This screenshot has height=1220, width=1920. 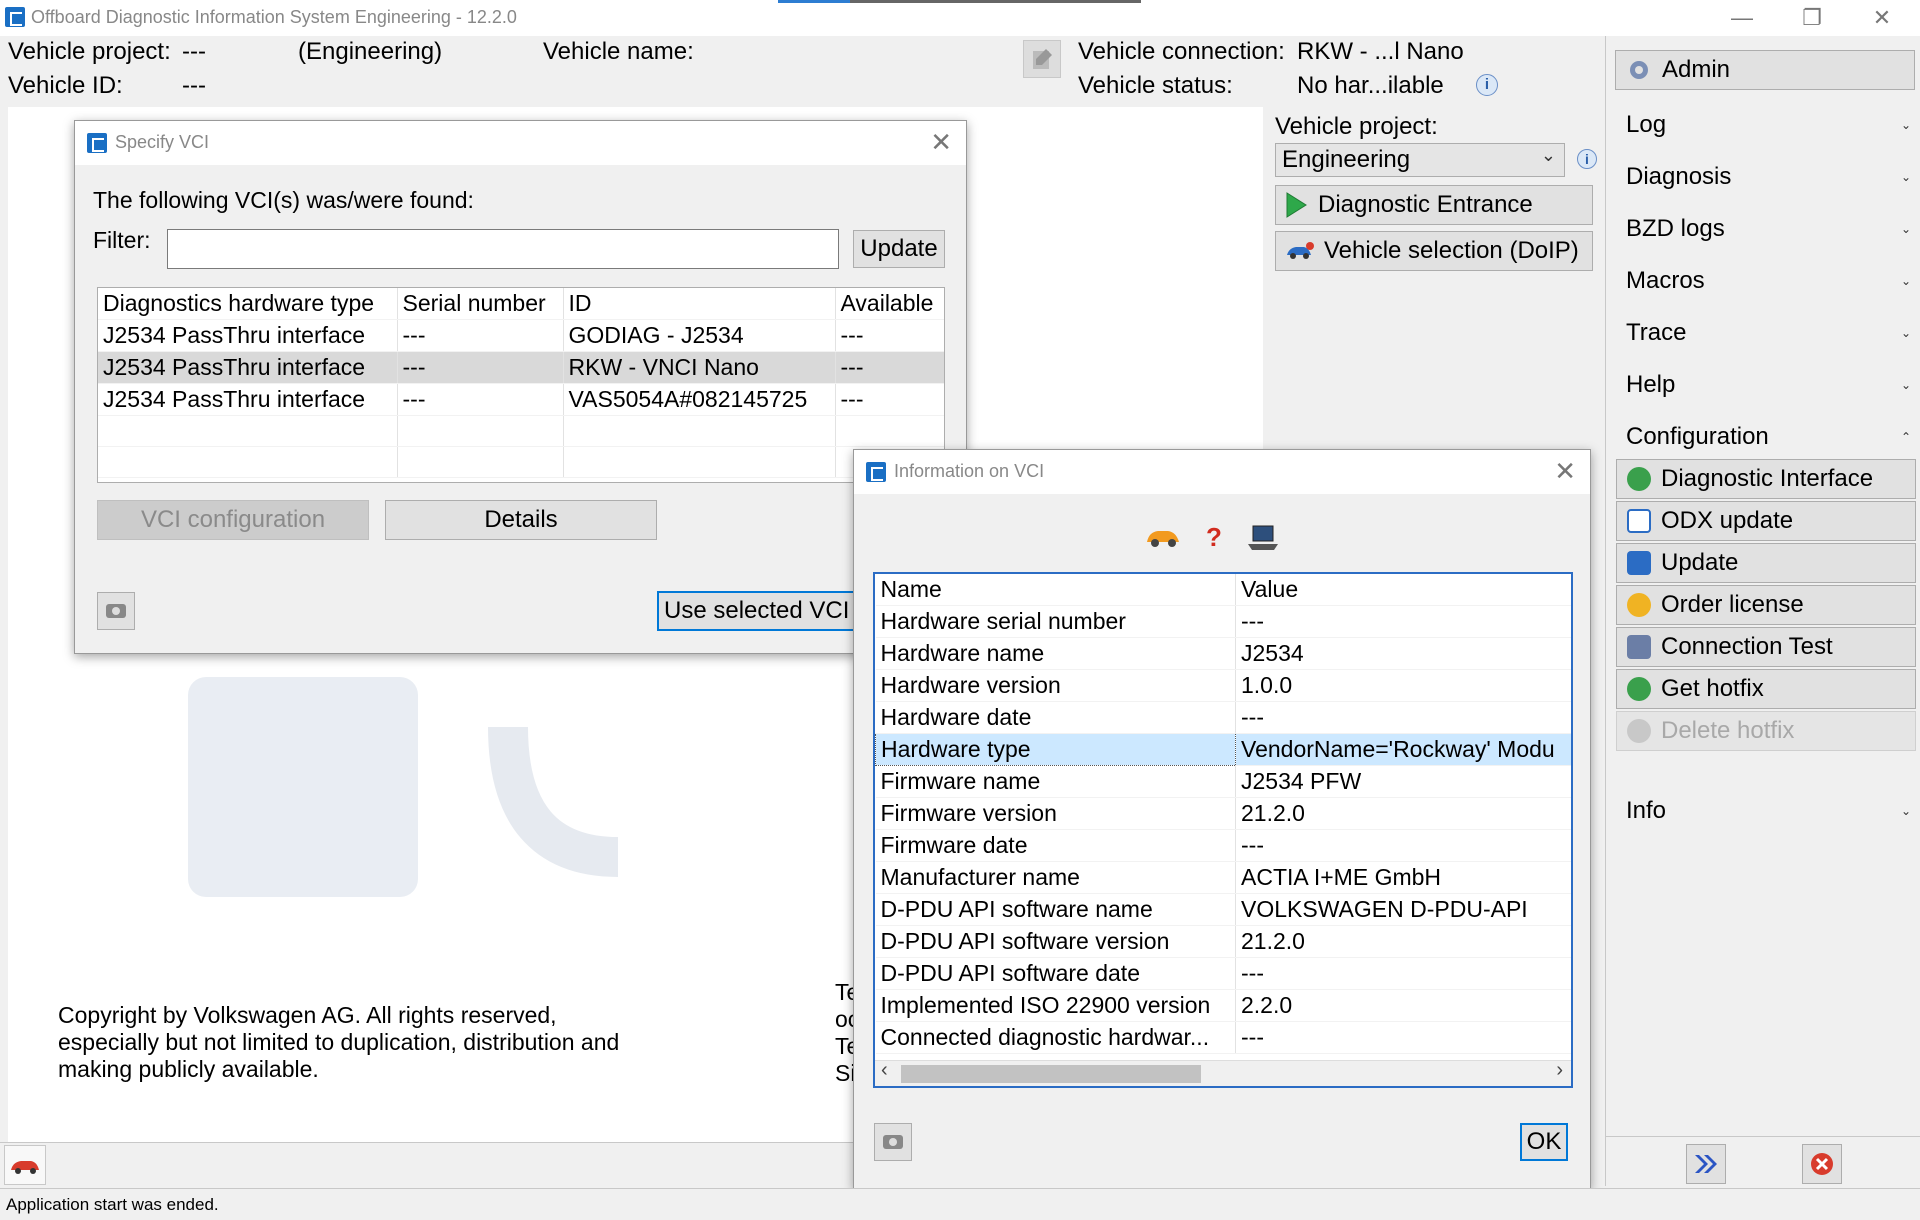 I want to click on property-name: D-PDU API software version, so click(x=1055, y=941).